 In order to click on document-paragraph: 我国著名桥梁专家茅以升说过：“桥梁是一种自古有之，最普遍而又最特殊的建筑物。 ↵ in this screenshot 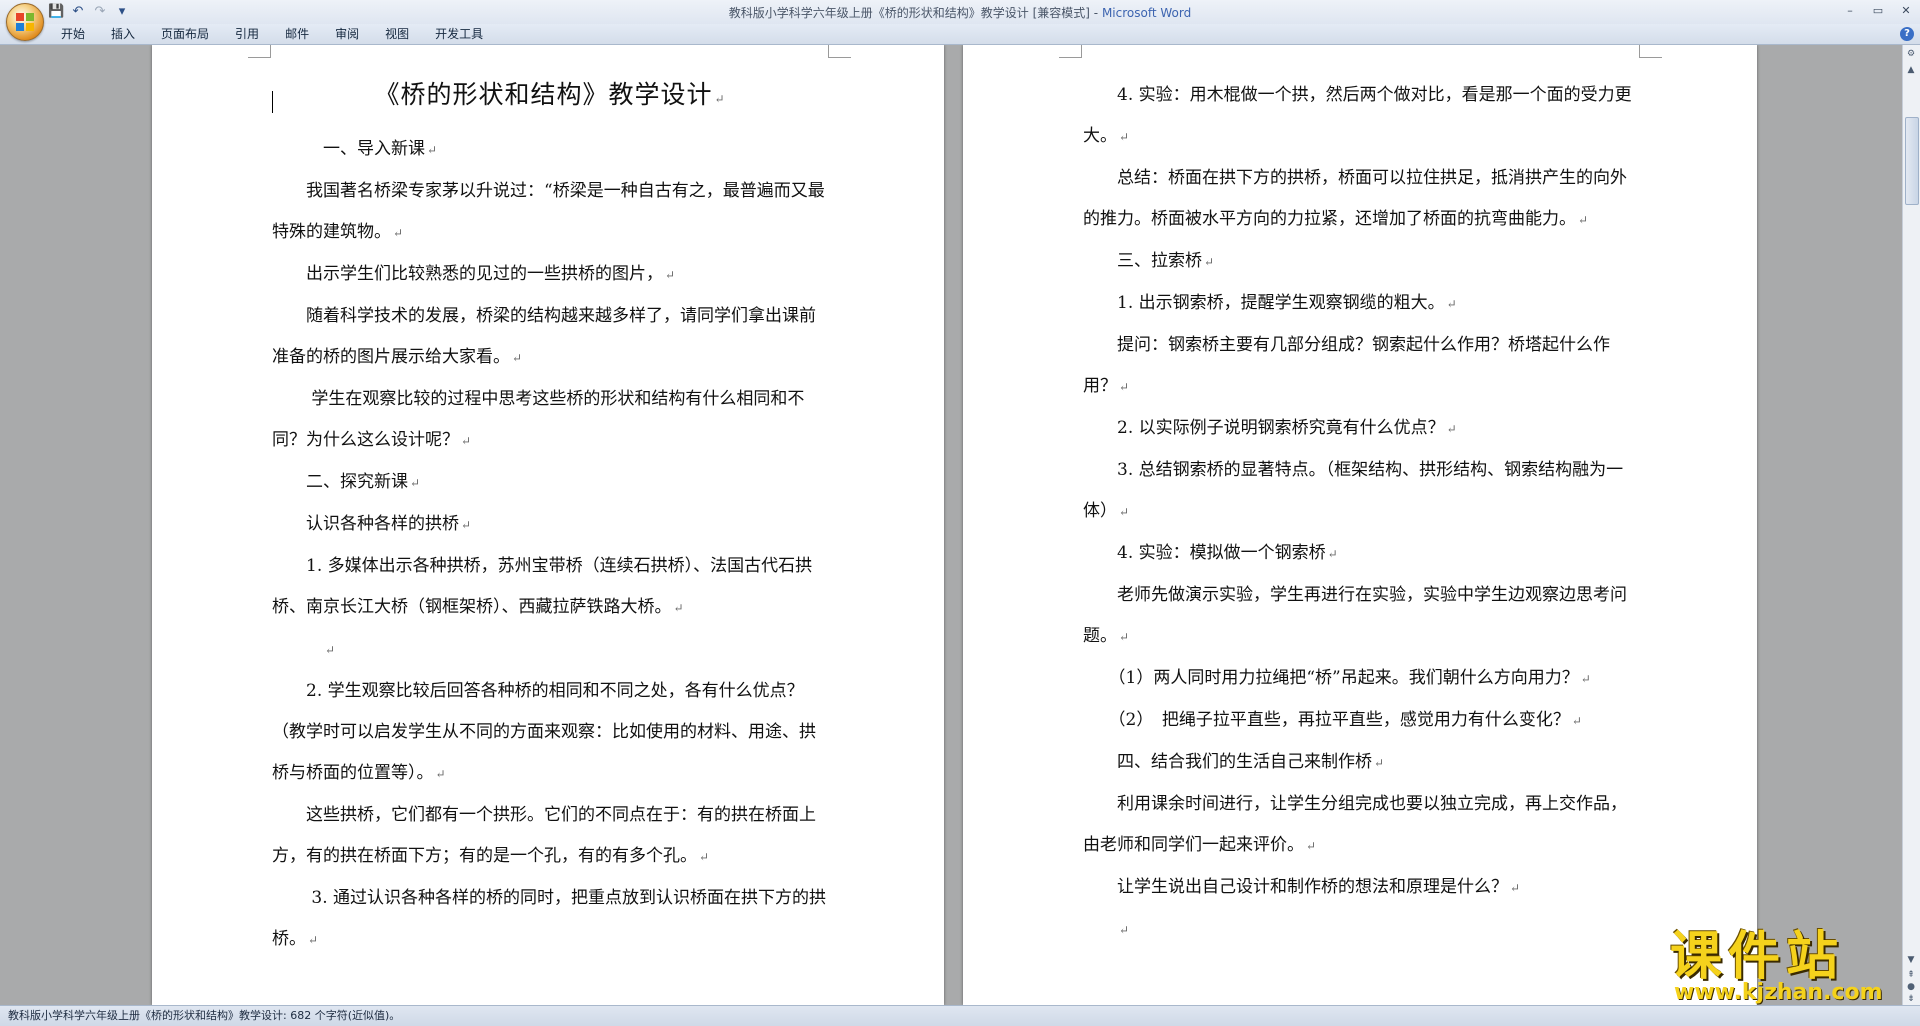, I will do `click(550, 212)`.